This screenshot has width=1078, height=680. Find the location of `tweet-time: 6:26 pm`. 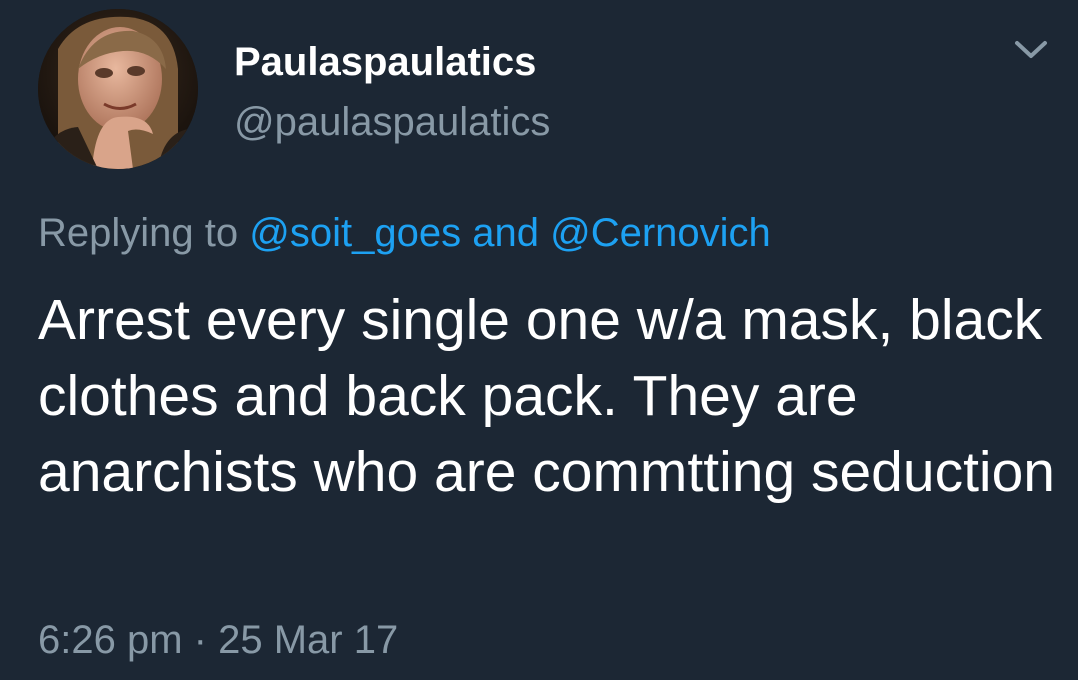

tweet-time: 6:26 pm is located at coordinates (110, 640).